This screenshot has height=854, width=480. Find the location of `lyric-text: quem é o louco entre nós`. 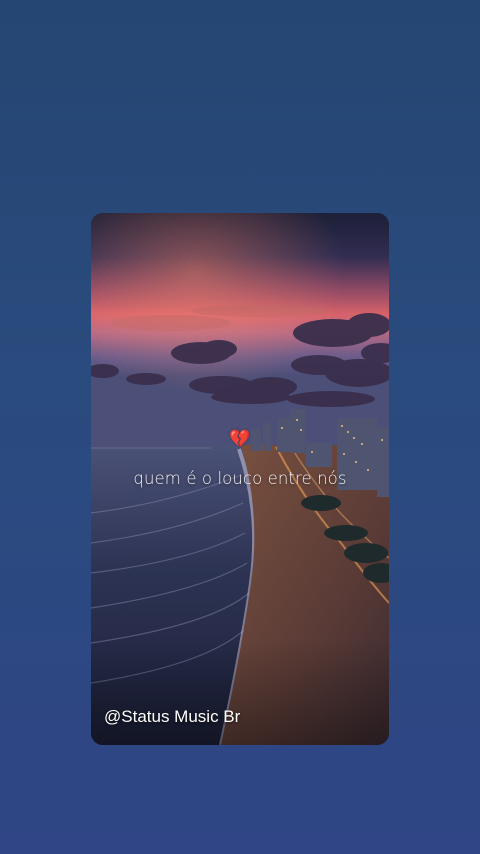

lyric-text: quem é o louco entre nós is located at coordinates (240, 478).